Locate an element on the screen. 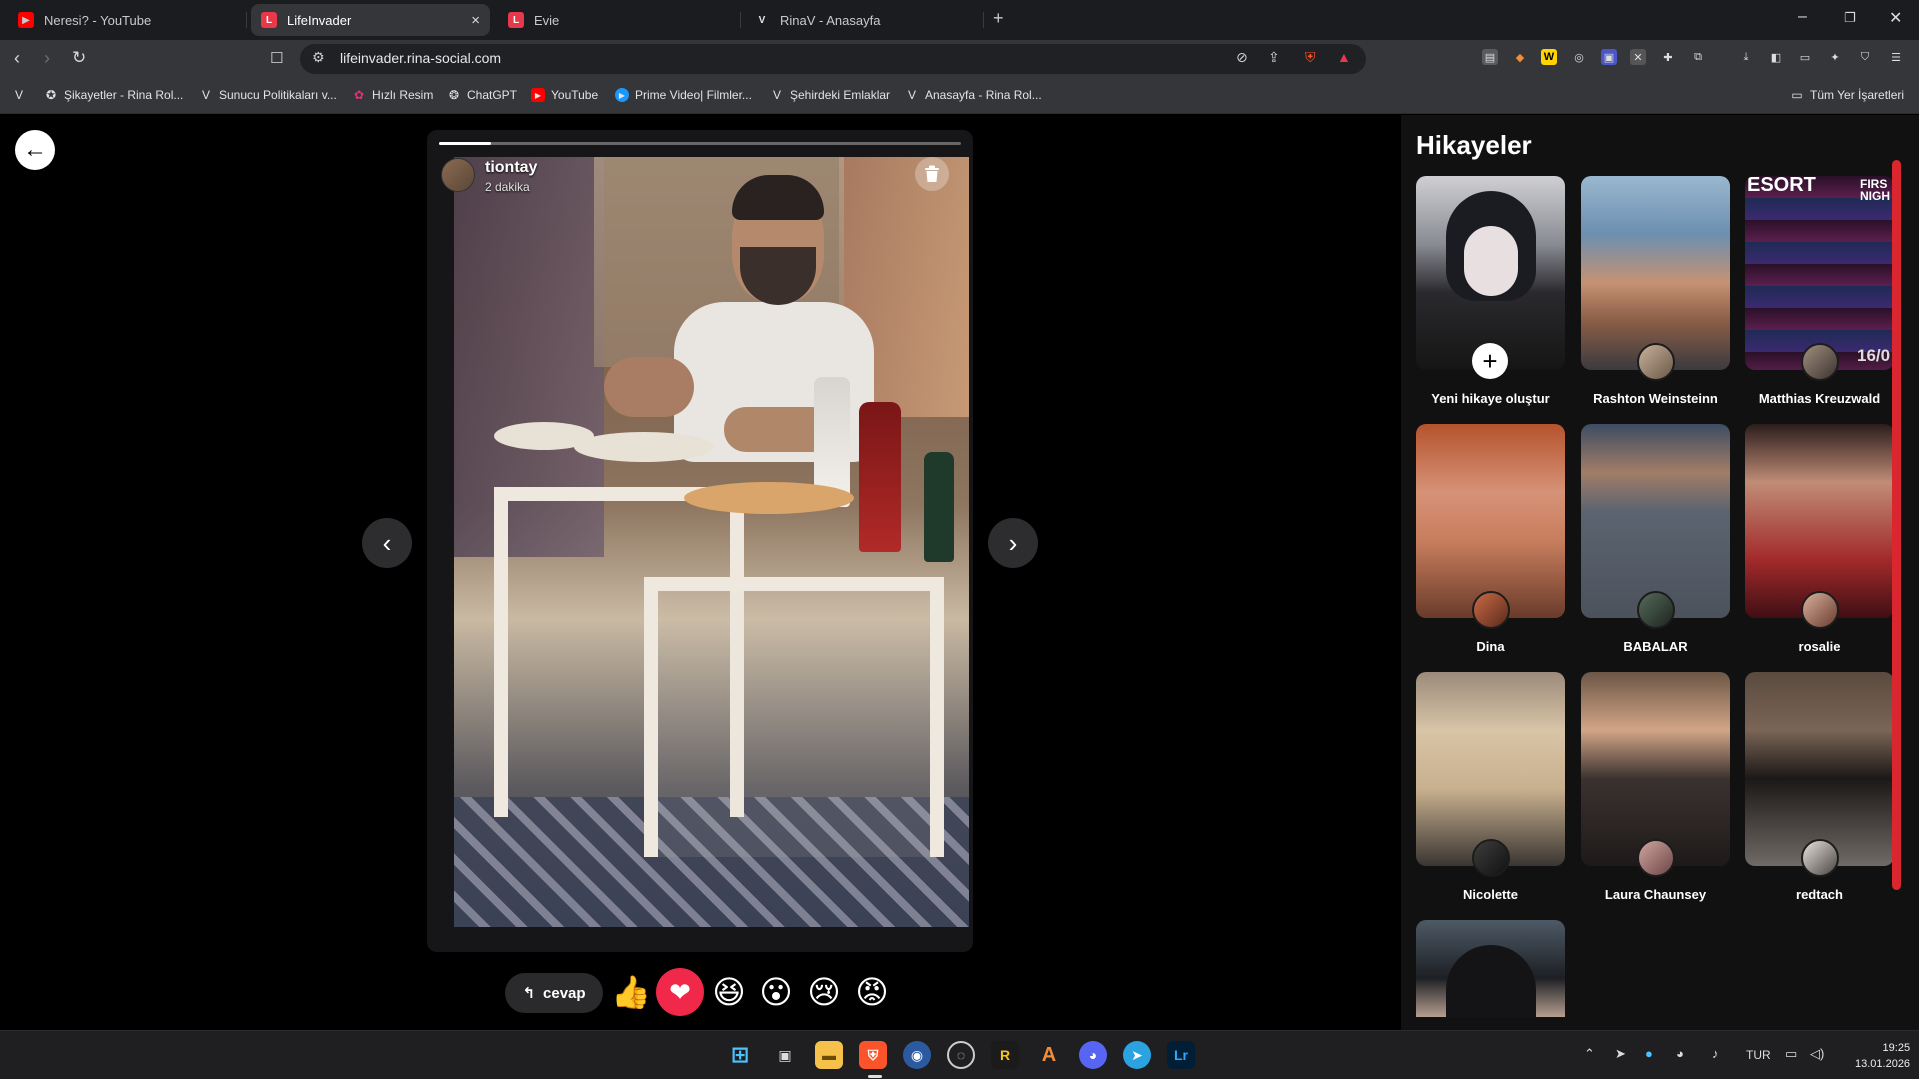 The image size is (1919, 1079). bookmark-item: ✿ Hızlı Resim is located at coordinates (392, 95).